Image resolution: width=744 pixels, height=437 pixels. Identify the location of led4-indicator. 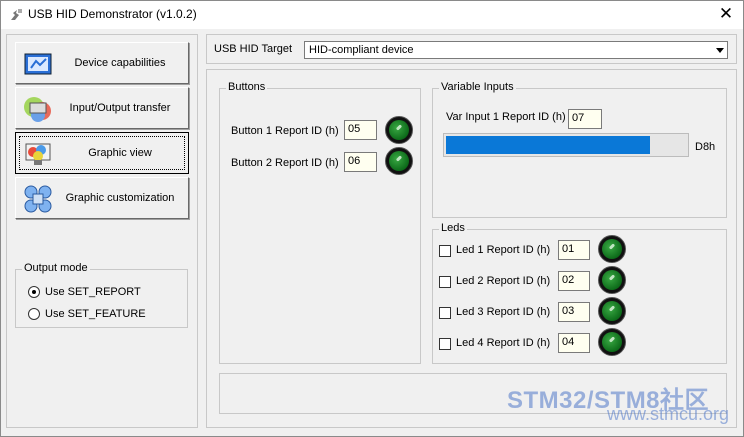
(612, 342).